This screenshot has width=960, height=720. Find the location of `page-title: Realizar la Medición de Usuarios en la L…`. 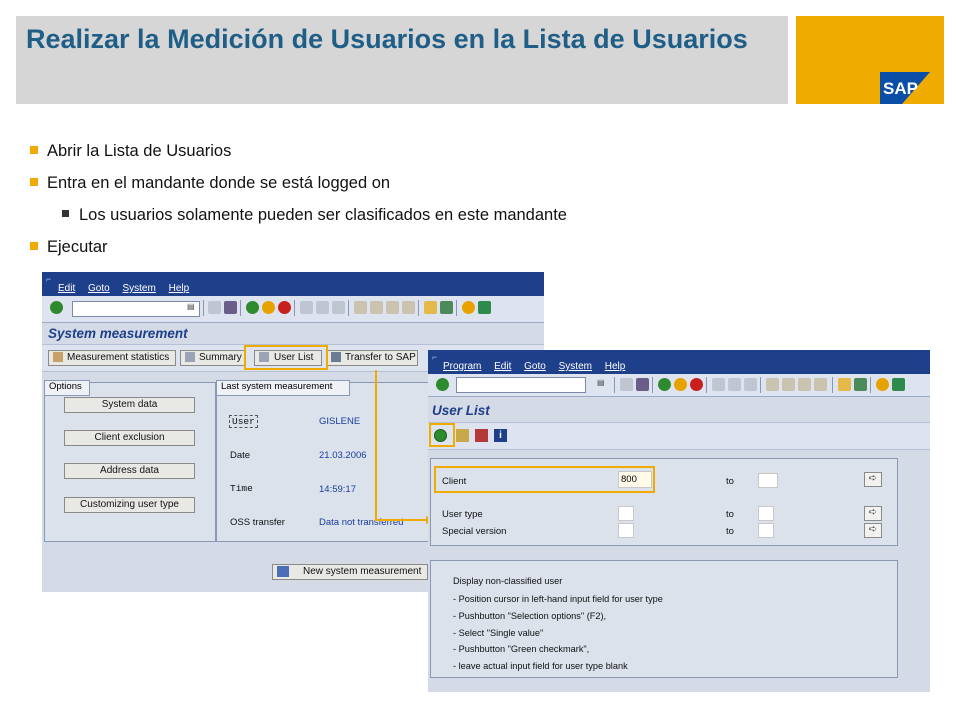

page-title: Realizar la Medición de Usuarios en la L… is located at coordinates (387, 39).